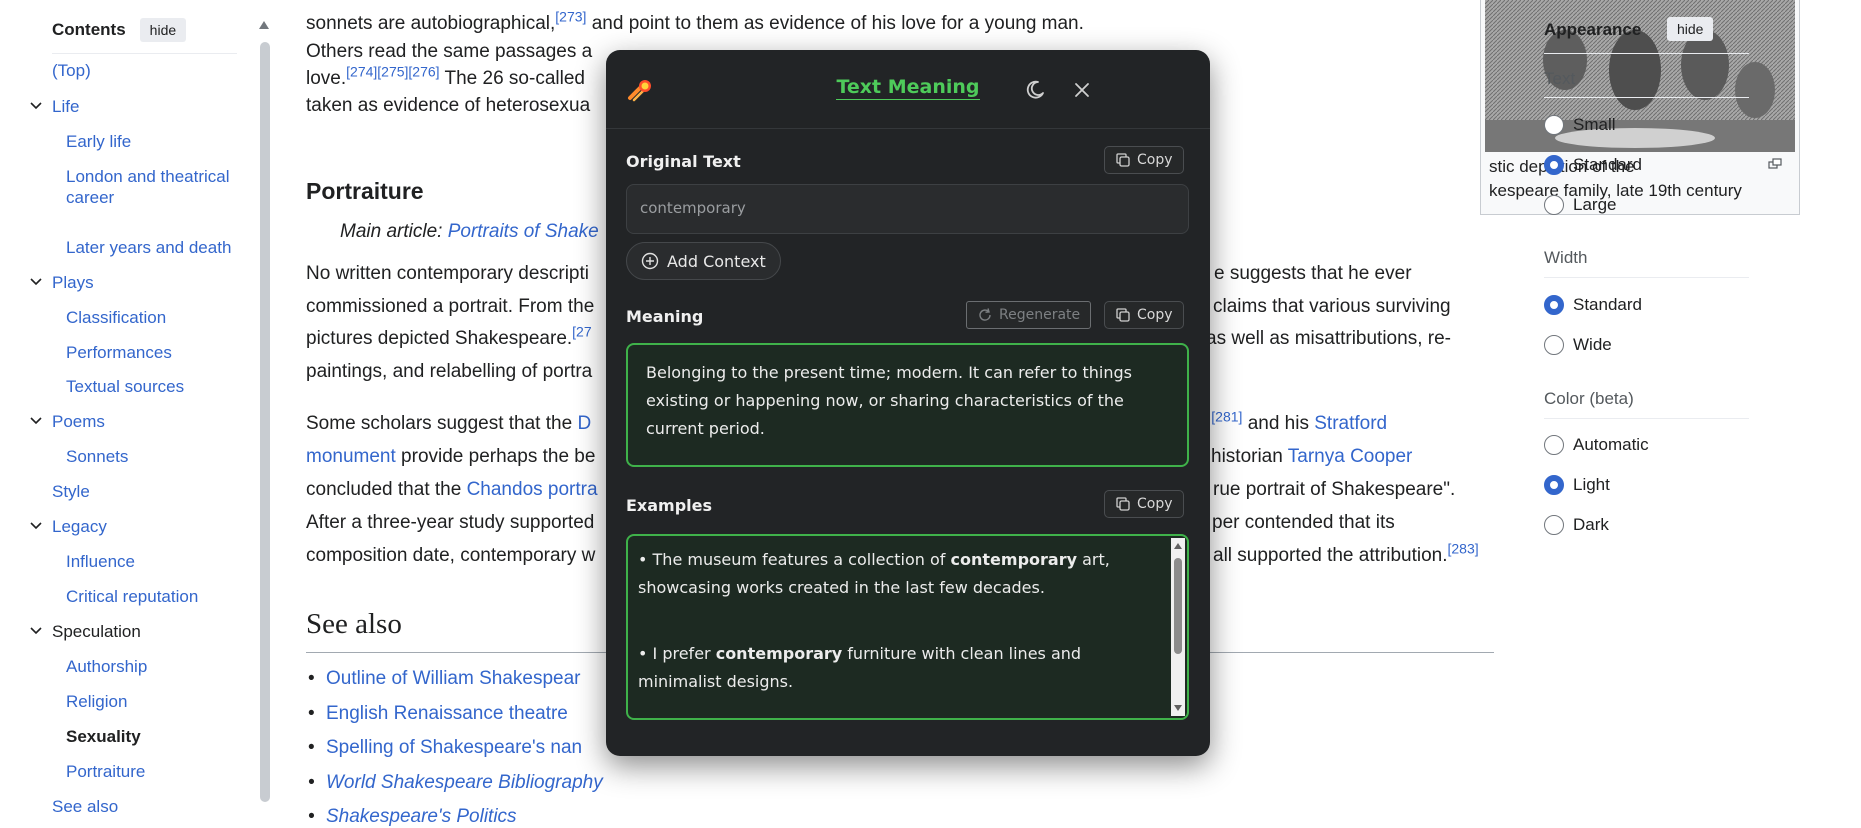 The width and height of the screenshot is (1861, 828). What do you see at coordinates (85, 806) in the screenshot?
I see `toc-item: See also` at bounding box center [85, 806].